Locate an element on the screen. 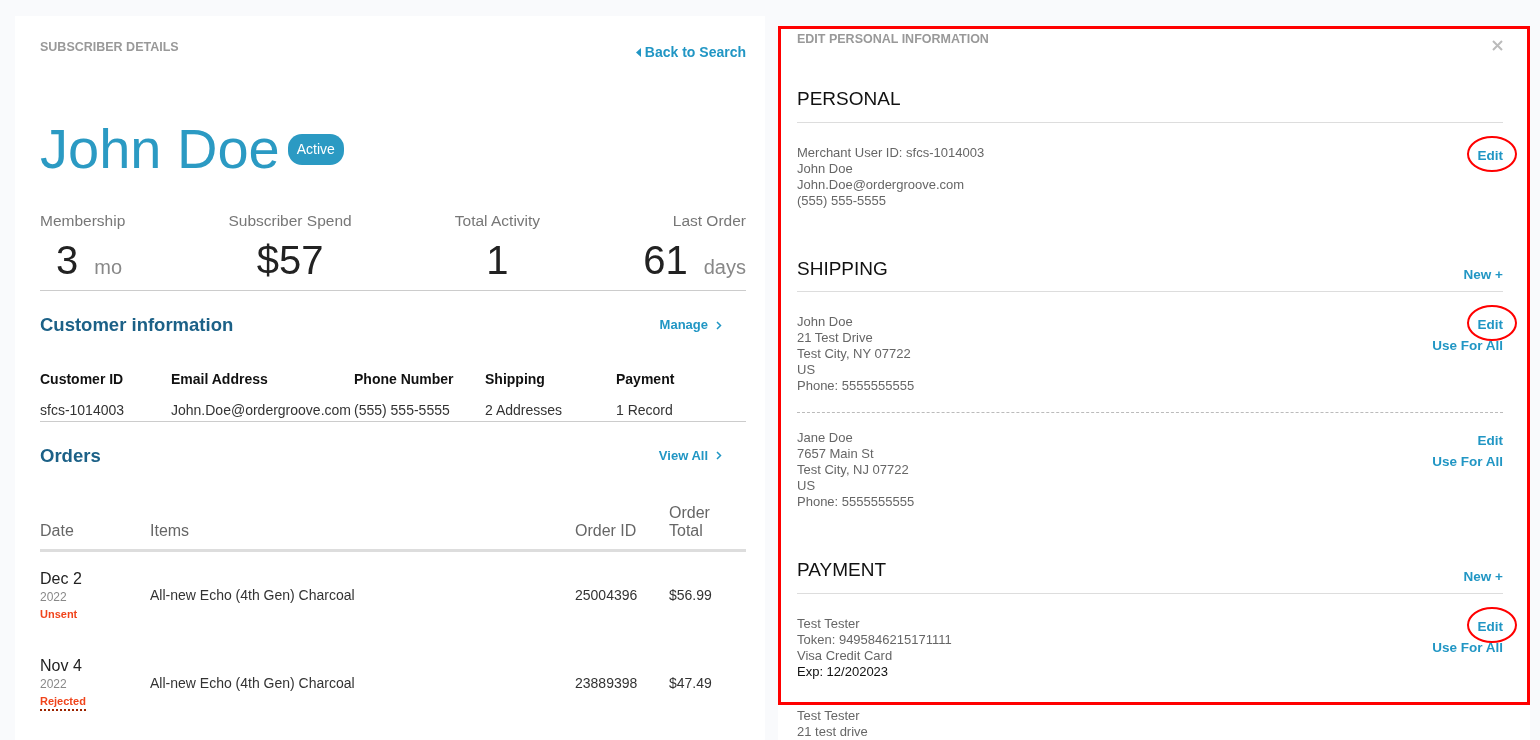 The image size is (1540, 740). order-status: Unsent is located at coordinates (59, 614).